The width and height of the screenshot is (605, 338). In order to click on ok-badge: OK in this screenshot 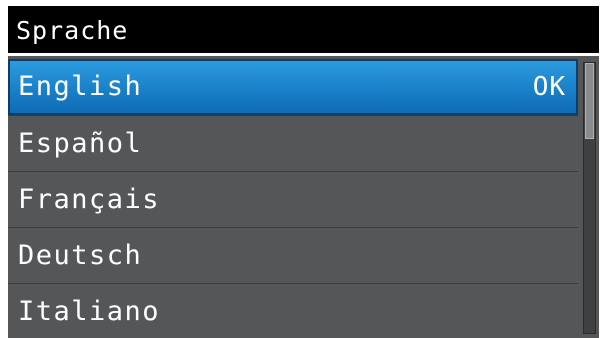, I will do `click(549, 87)`.